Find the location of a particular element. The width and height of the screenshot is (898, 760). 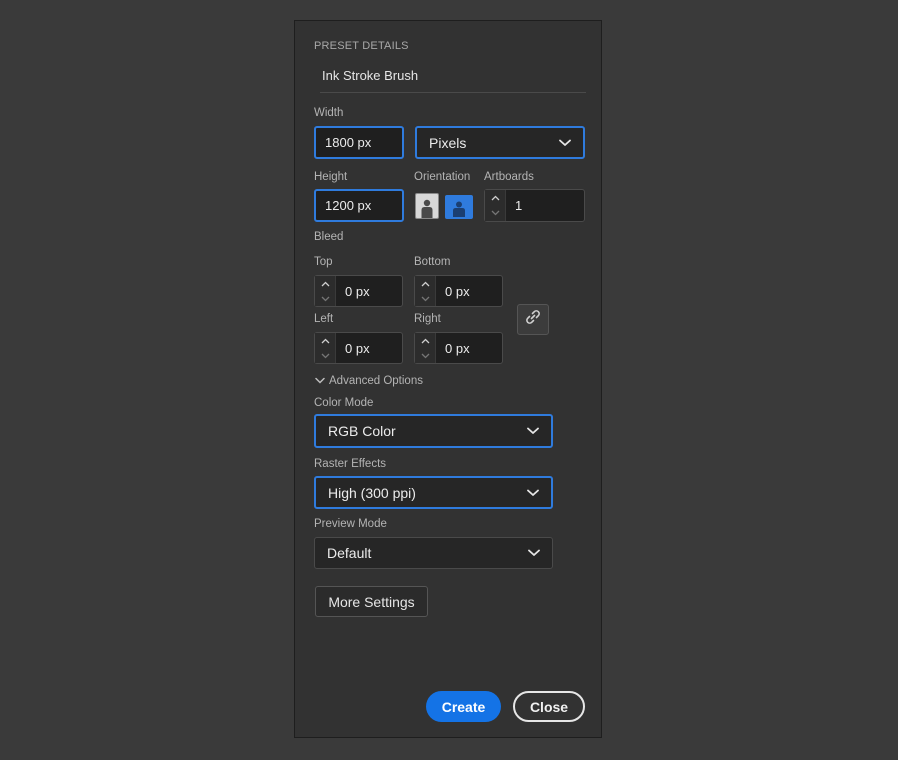

color-mode-select: RGB Color is located at coordinates (433, 431).